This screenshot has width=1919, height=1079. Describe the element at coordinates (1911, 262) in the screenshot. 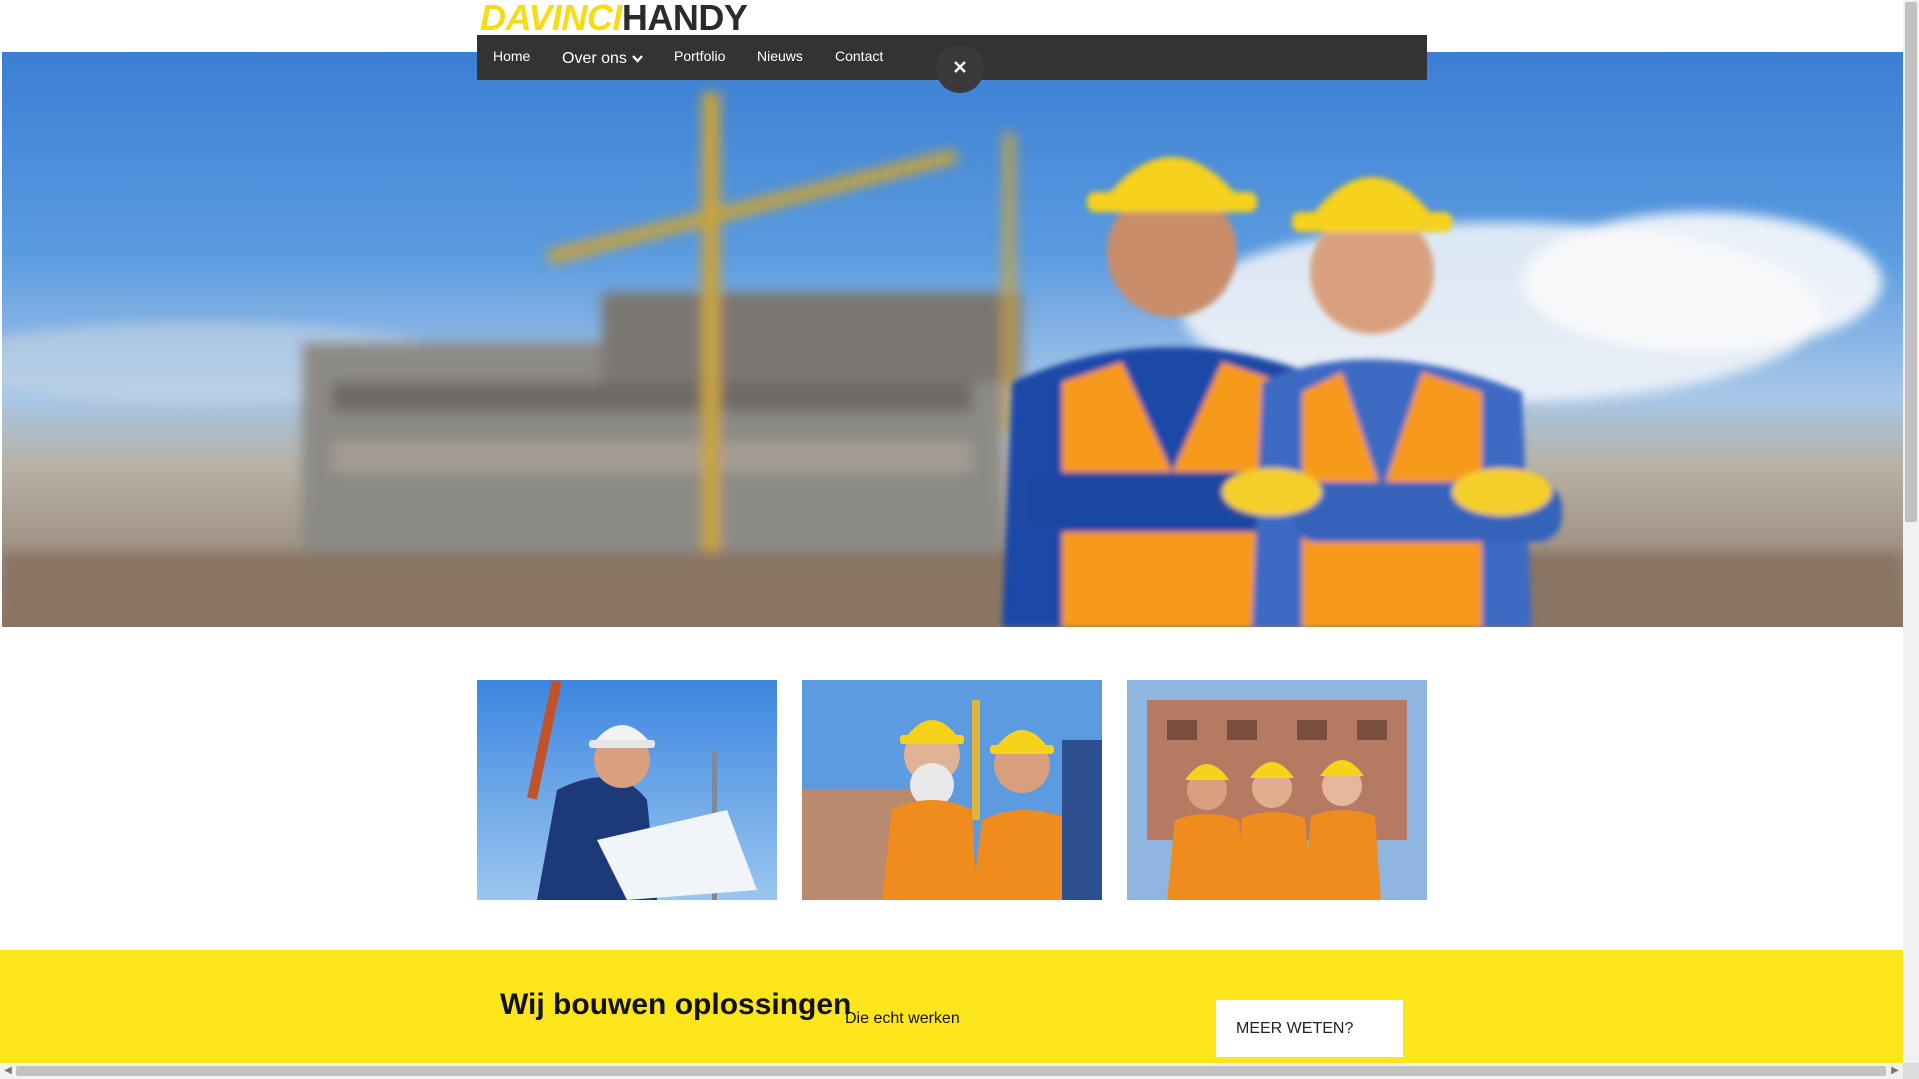

I see `vertical-scrollbar-thumb` at that location.